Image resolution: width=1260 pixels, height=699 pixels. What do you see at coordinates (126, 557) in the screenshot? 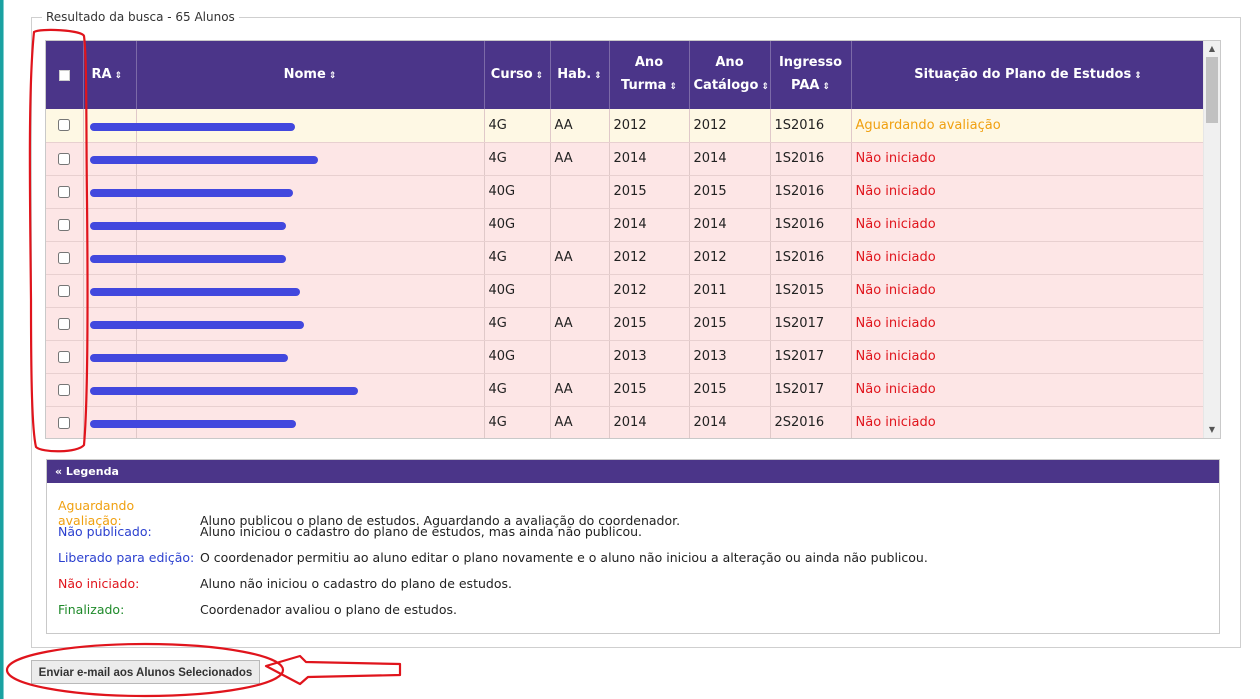
I see `legend-term: Liberado para edição:` at bounding box center [126, 557].